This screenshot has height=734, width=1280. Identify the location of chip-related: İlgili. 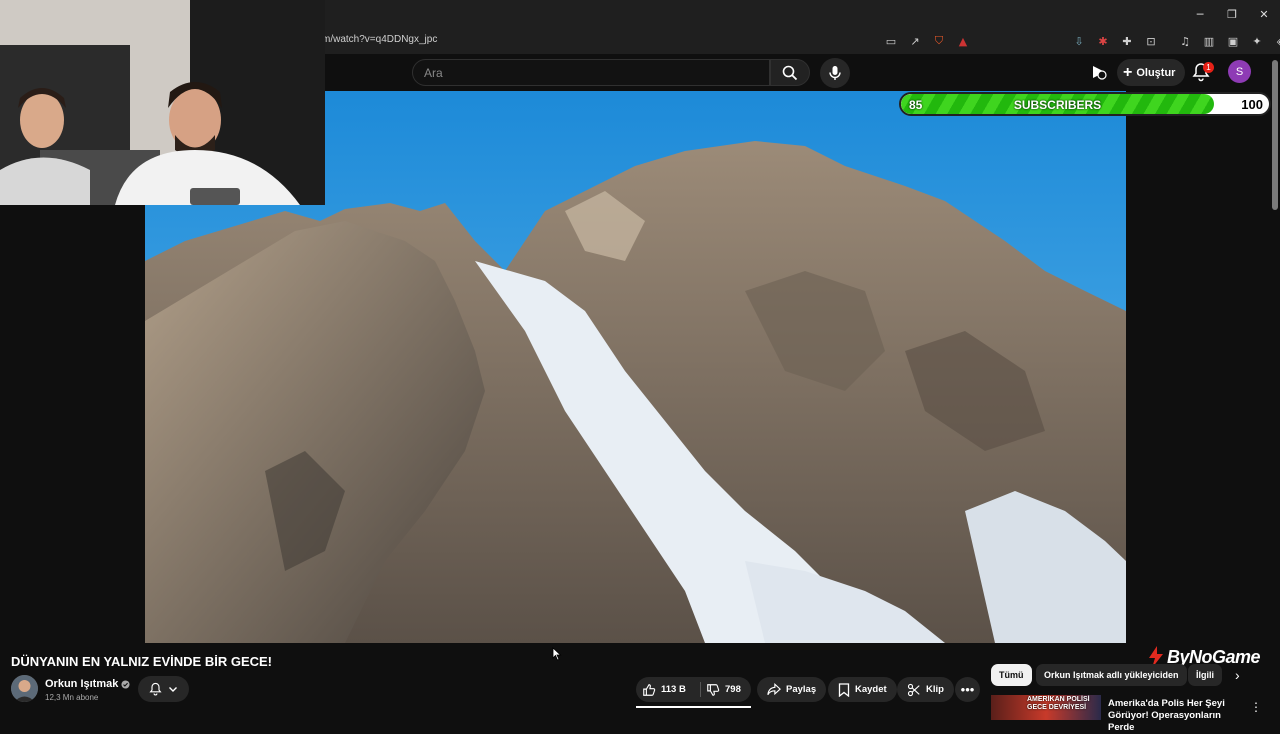
(1205, 675).